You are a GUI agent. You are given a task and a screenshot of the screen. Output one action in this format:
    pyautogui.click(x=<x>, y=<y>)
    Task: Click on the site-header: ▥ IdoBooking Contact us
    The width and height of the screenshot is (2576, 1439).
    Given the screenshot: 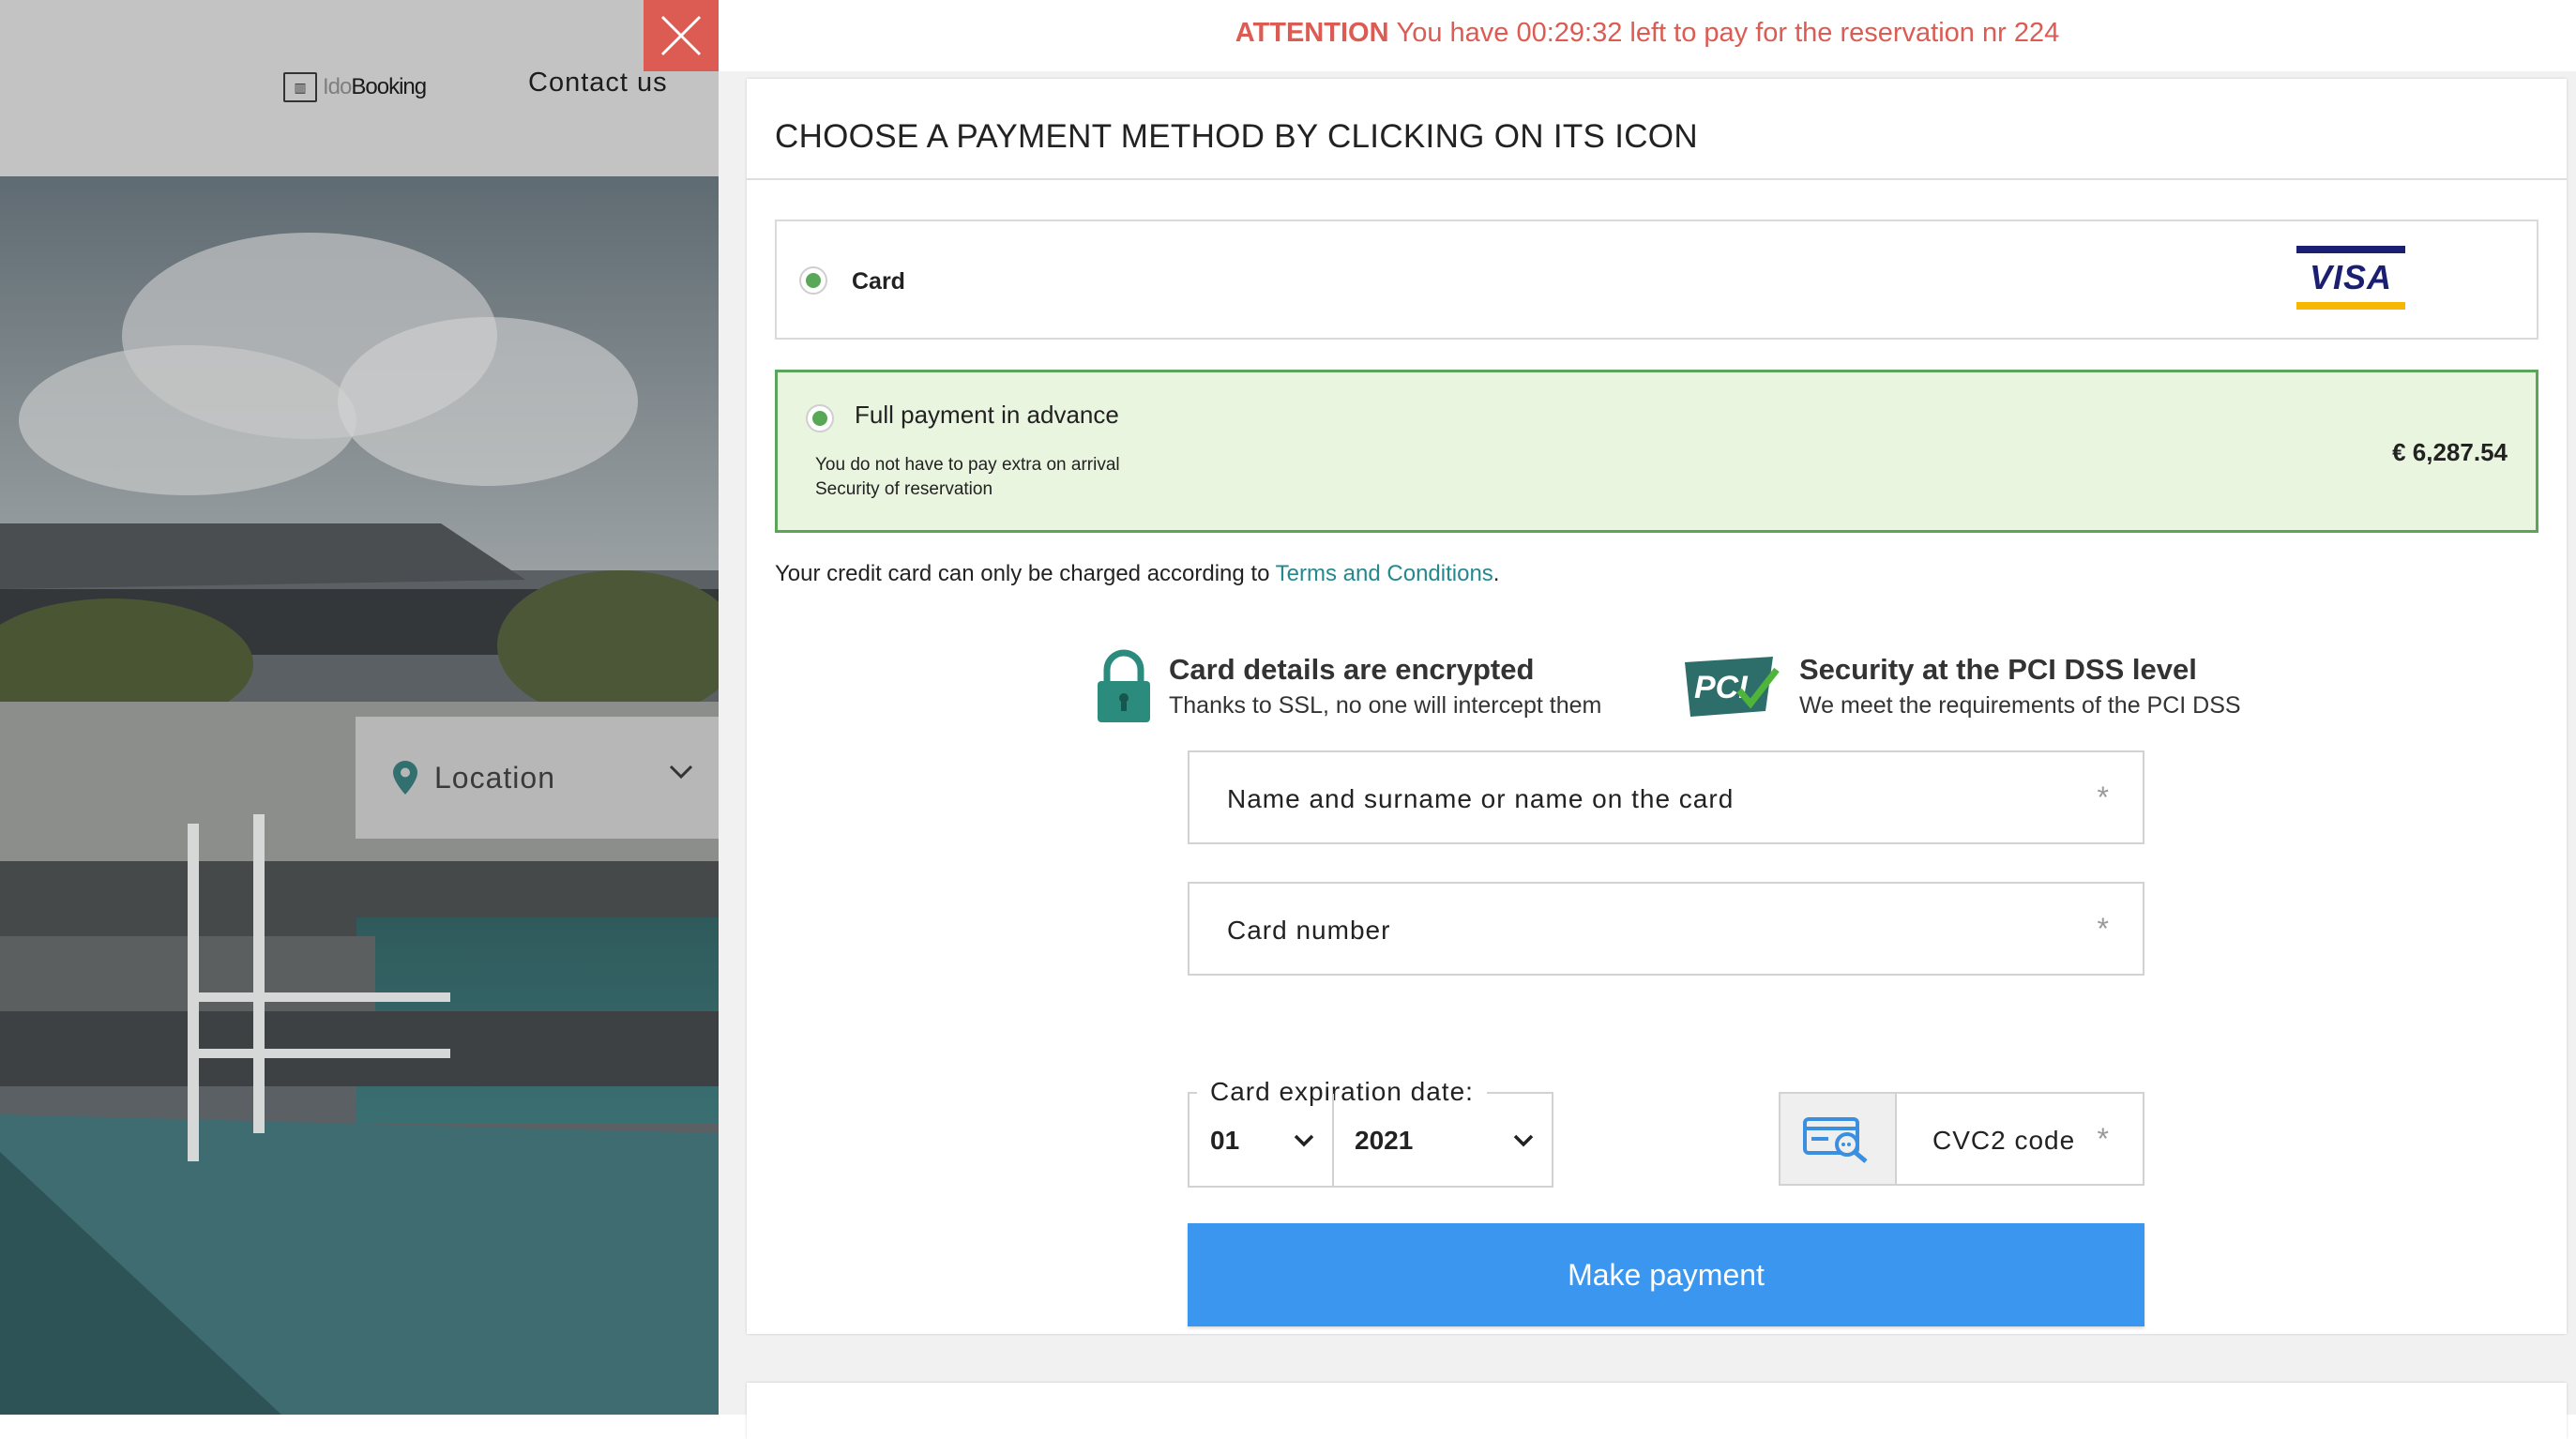 What is the action you would take?
    pyautogui.click(x=359, y=88)
    